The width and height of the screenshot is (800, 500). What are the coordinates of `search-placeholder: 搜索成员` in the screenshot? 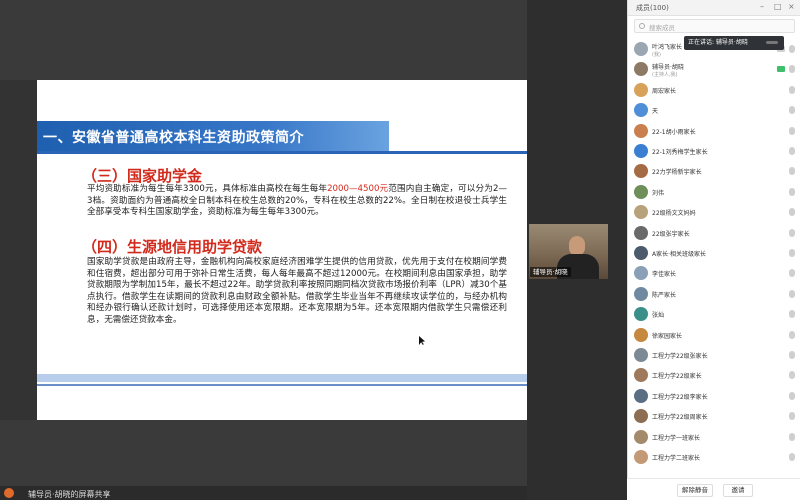 It's located at (662, 28).